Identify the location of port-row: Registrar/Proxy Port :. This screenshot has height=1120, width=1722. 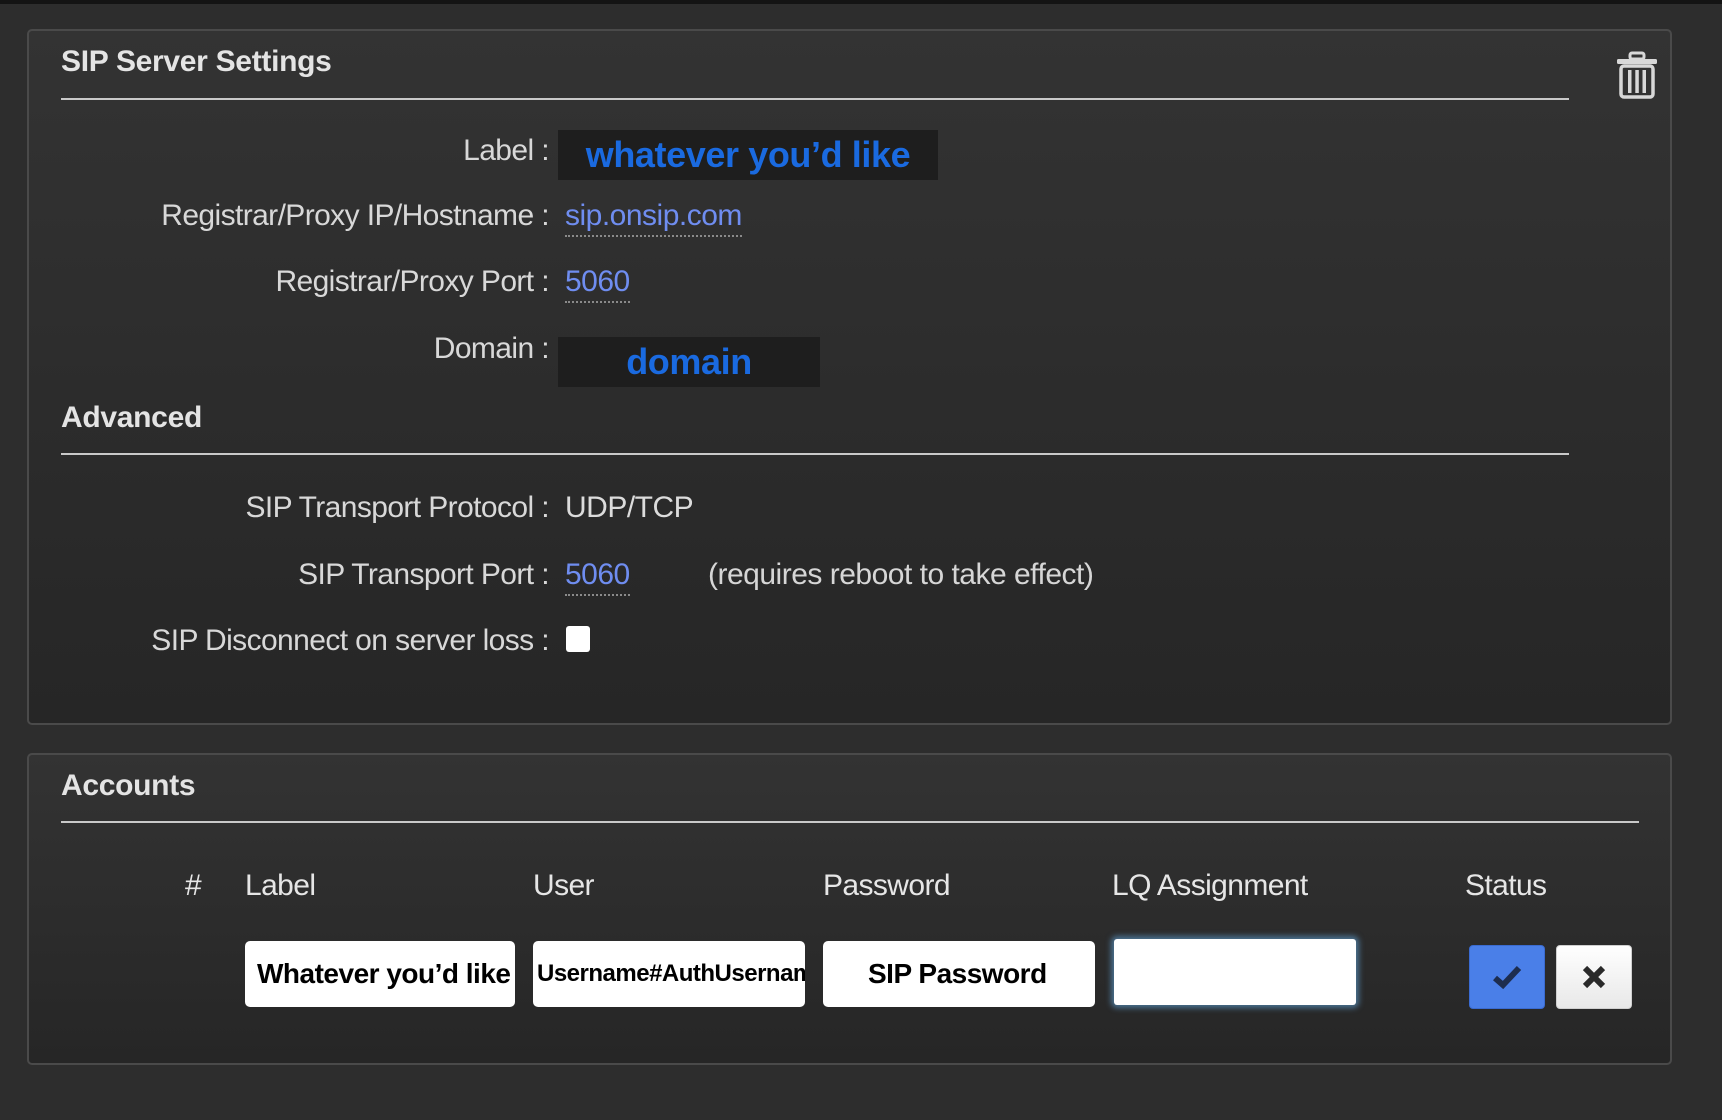
(289, 285).